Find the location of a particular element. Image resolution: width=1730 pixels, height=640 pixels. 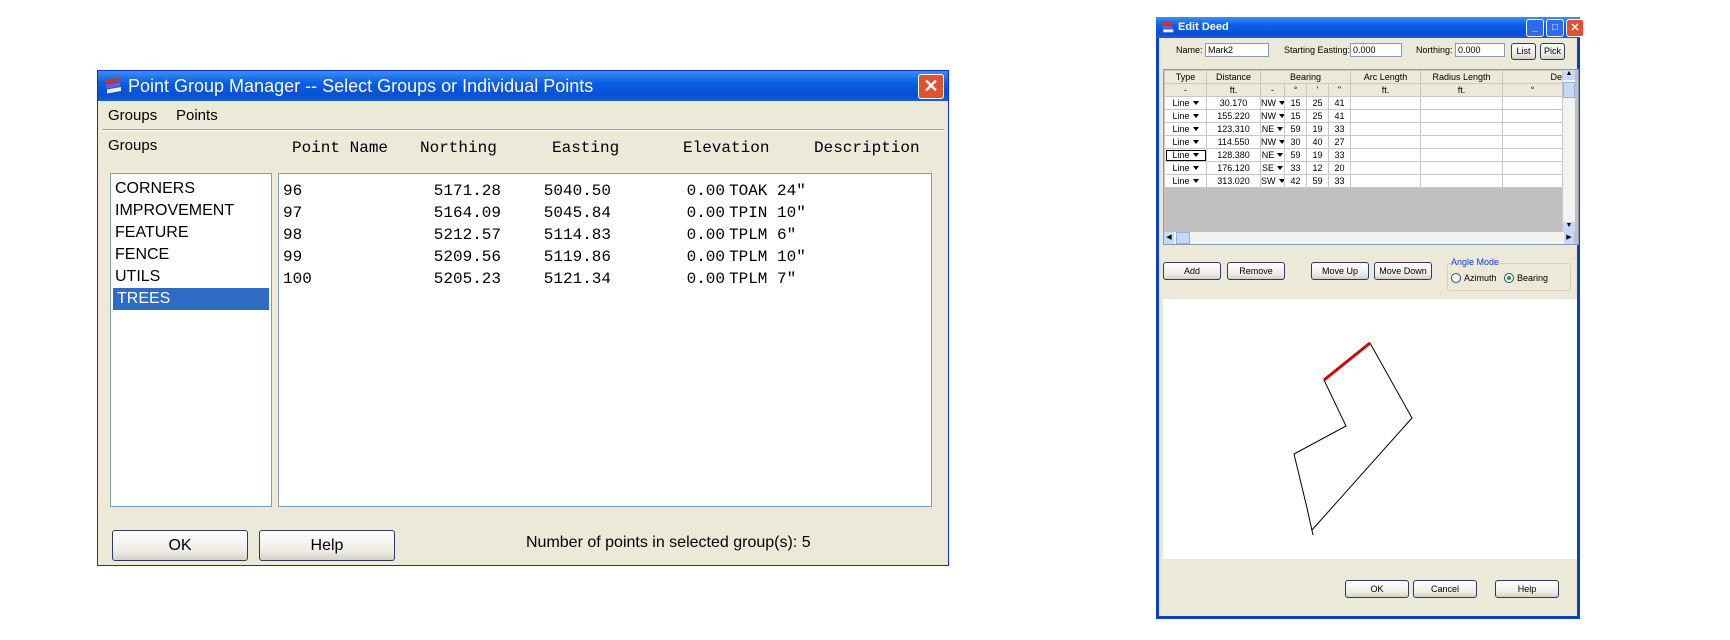

bearing-radio is located at coordinates (1509, 278).